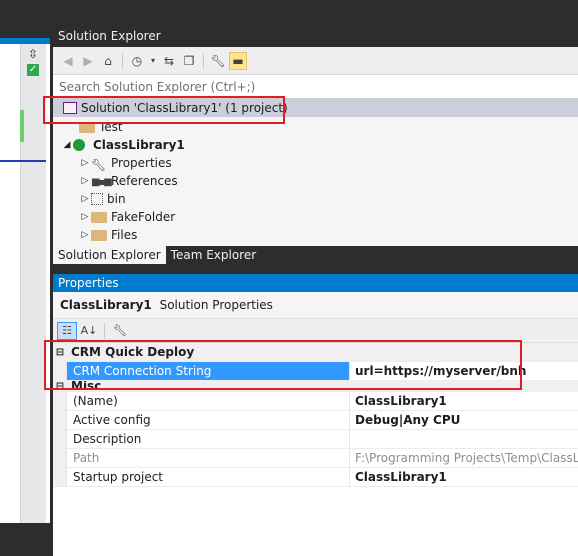  I want to click on tree-item-files: ▷ Files, so click(108, 235).